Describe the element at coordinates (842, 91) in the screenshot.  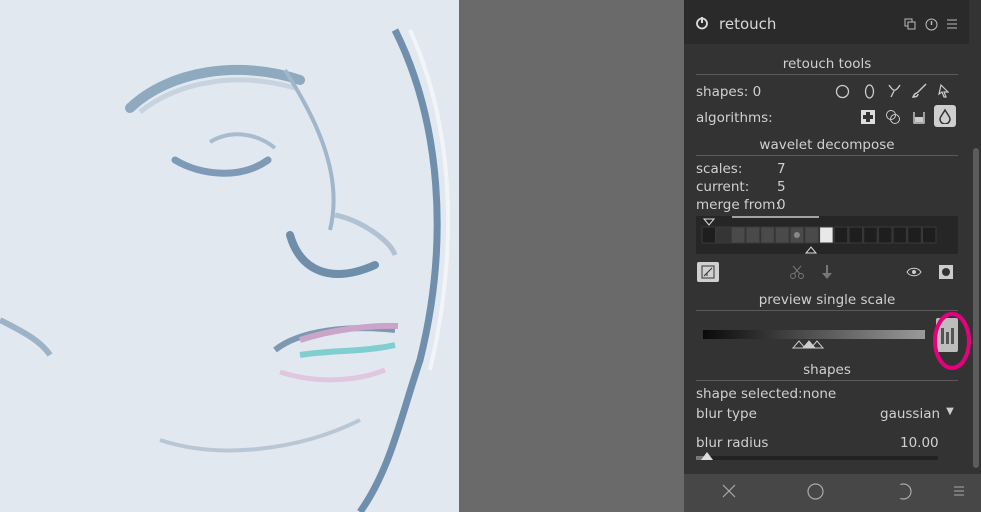
I see `circle-shape-icon` at that location.